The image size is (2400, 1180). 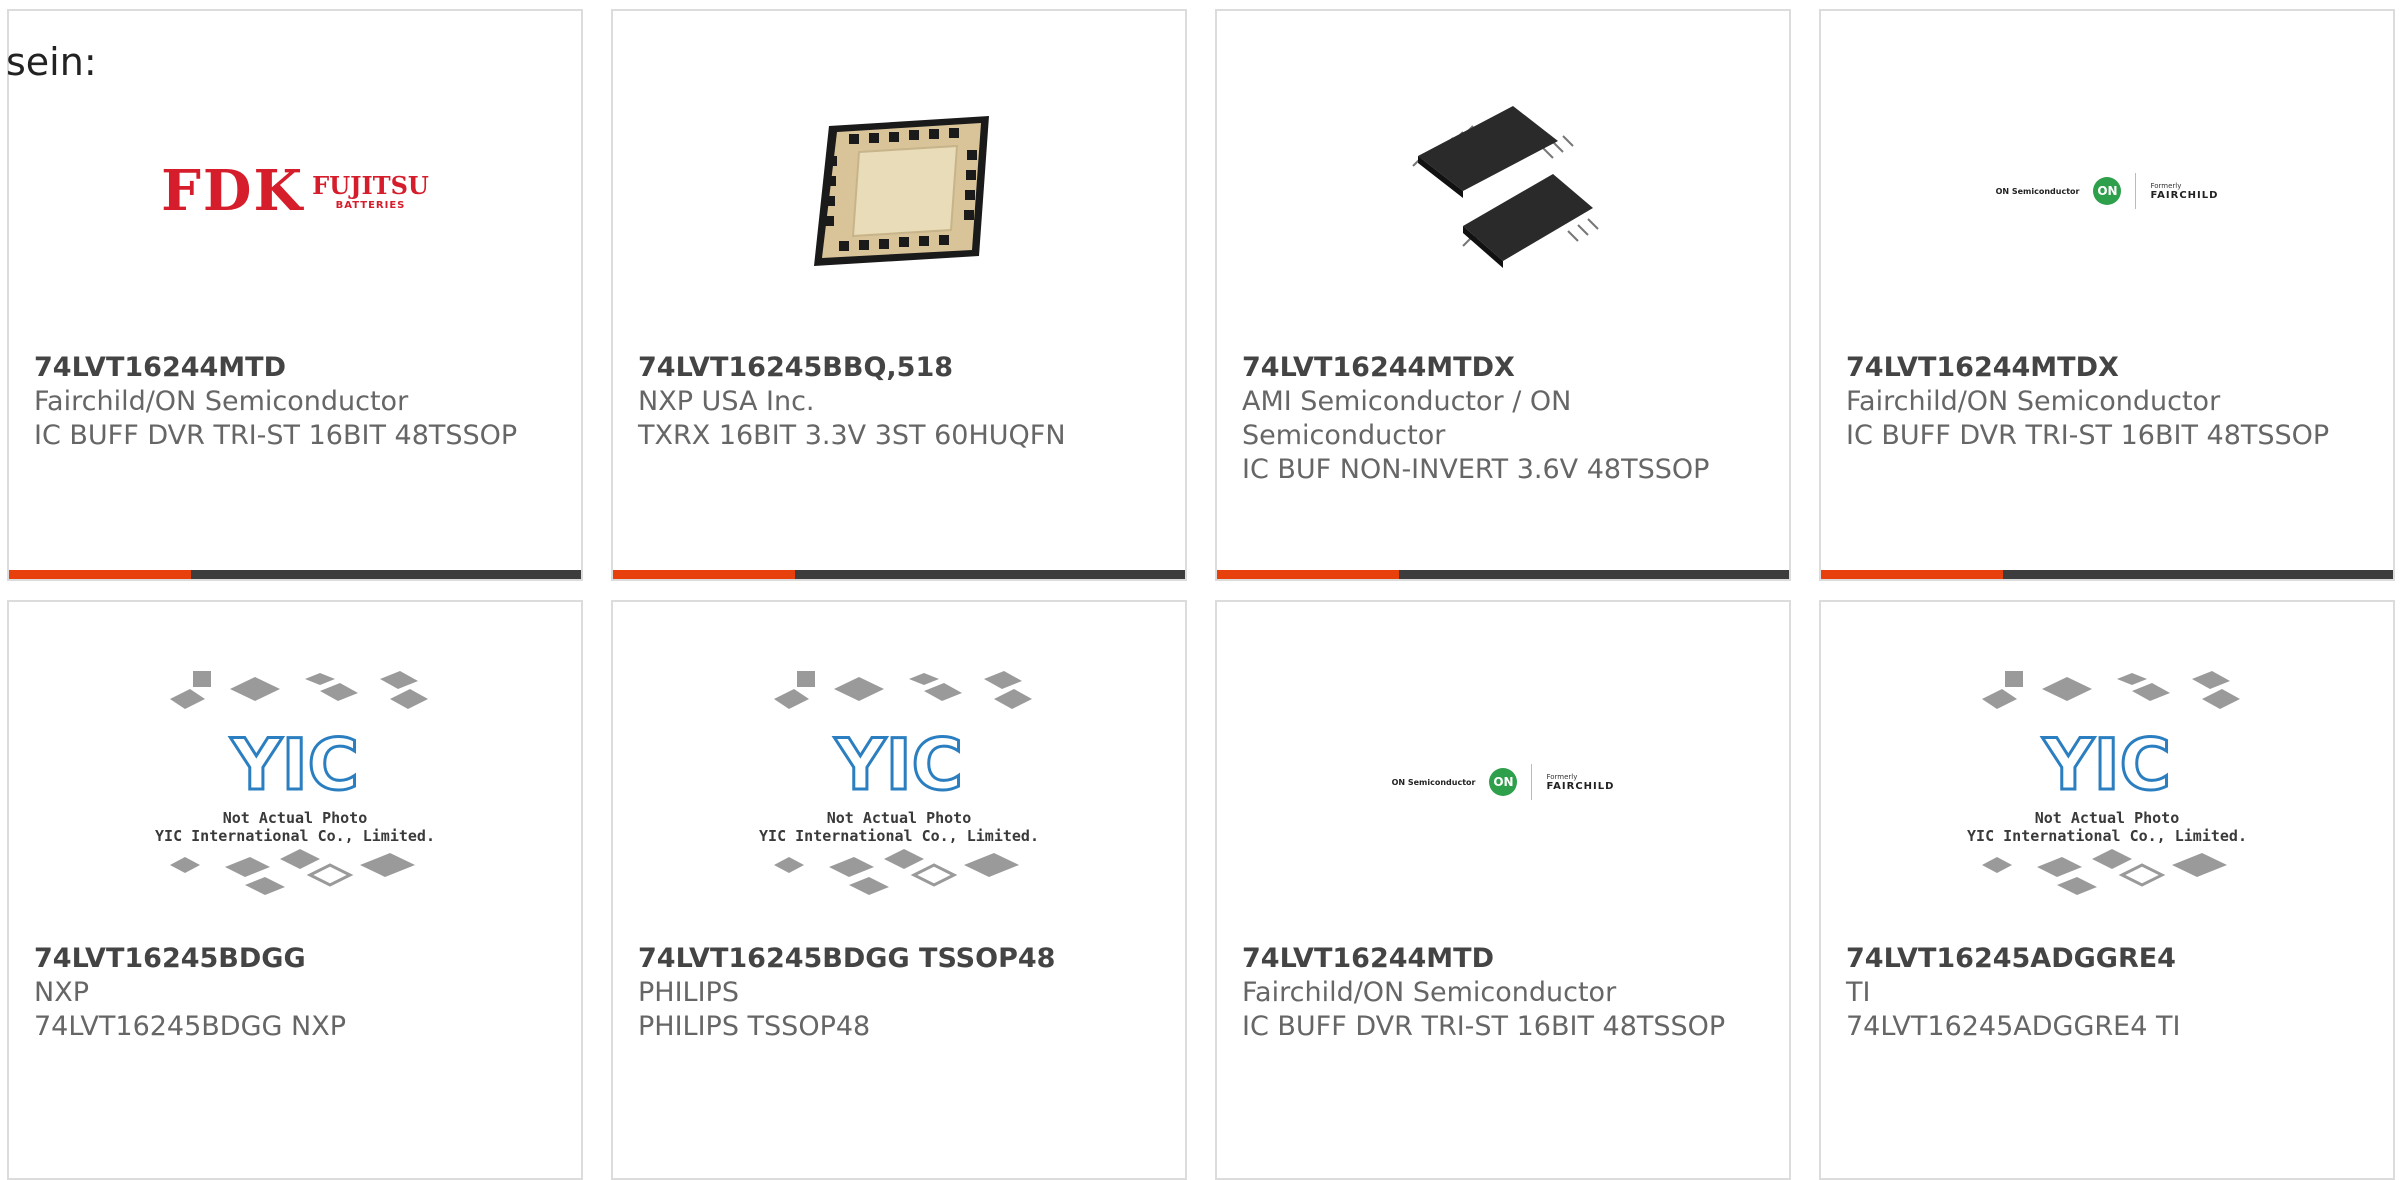 What do you see at coordinates (1476, 469) in the screenshot?
I see `description: IC BUF NON-INVERT 3.6V 48TSSOP` at bounding box center [1476, 469].